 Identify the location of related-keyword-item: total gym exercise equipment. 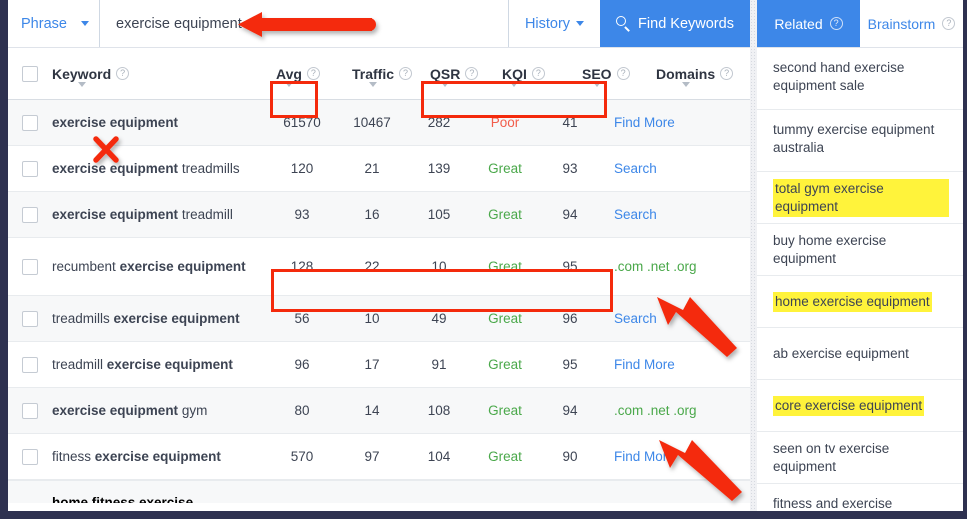
(860, 198).